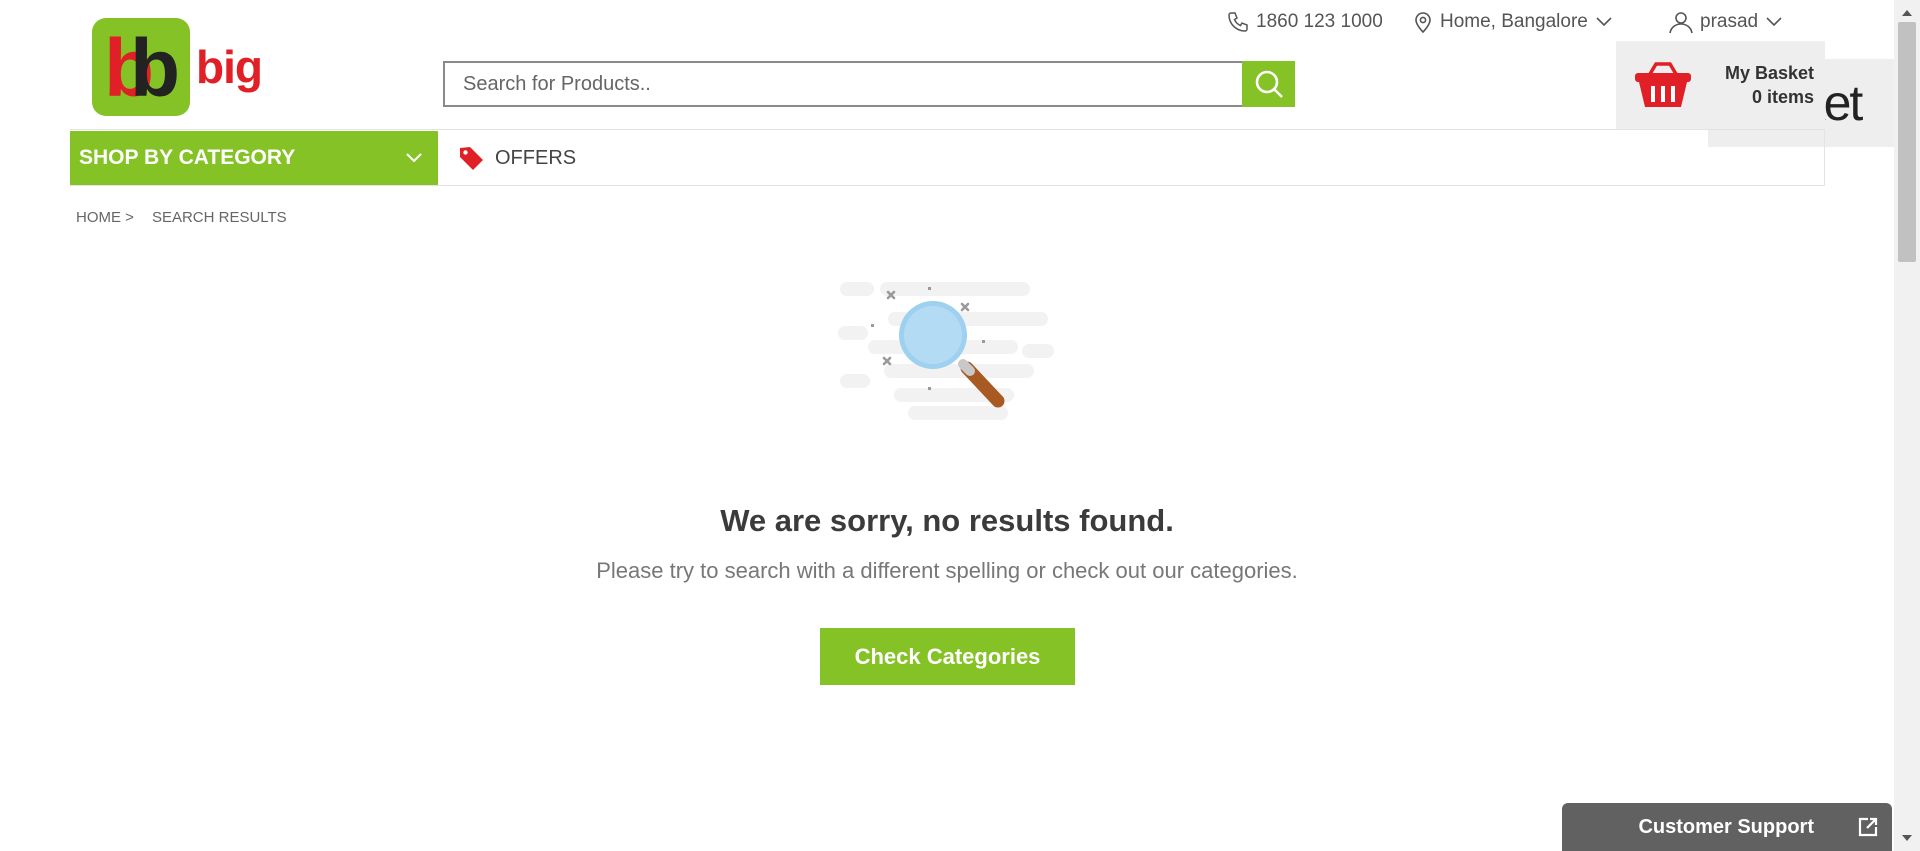  What do you see at coordinates (105, 217) in the screenshot?
I see `breadcrumb-home: HOME >` at bounding box center [105, 217].